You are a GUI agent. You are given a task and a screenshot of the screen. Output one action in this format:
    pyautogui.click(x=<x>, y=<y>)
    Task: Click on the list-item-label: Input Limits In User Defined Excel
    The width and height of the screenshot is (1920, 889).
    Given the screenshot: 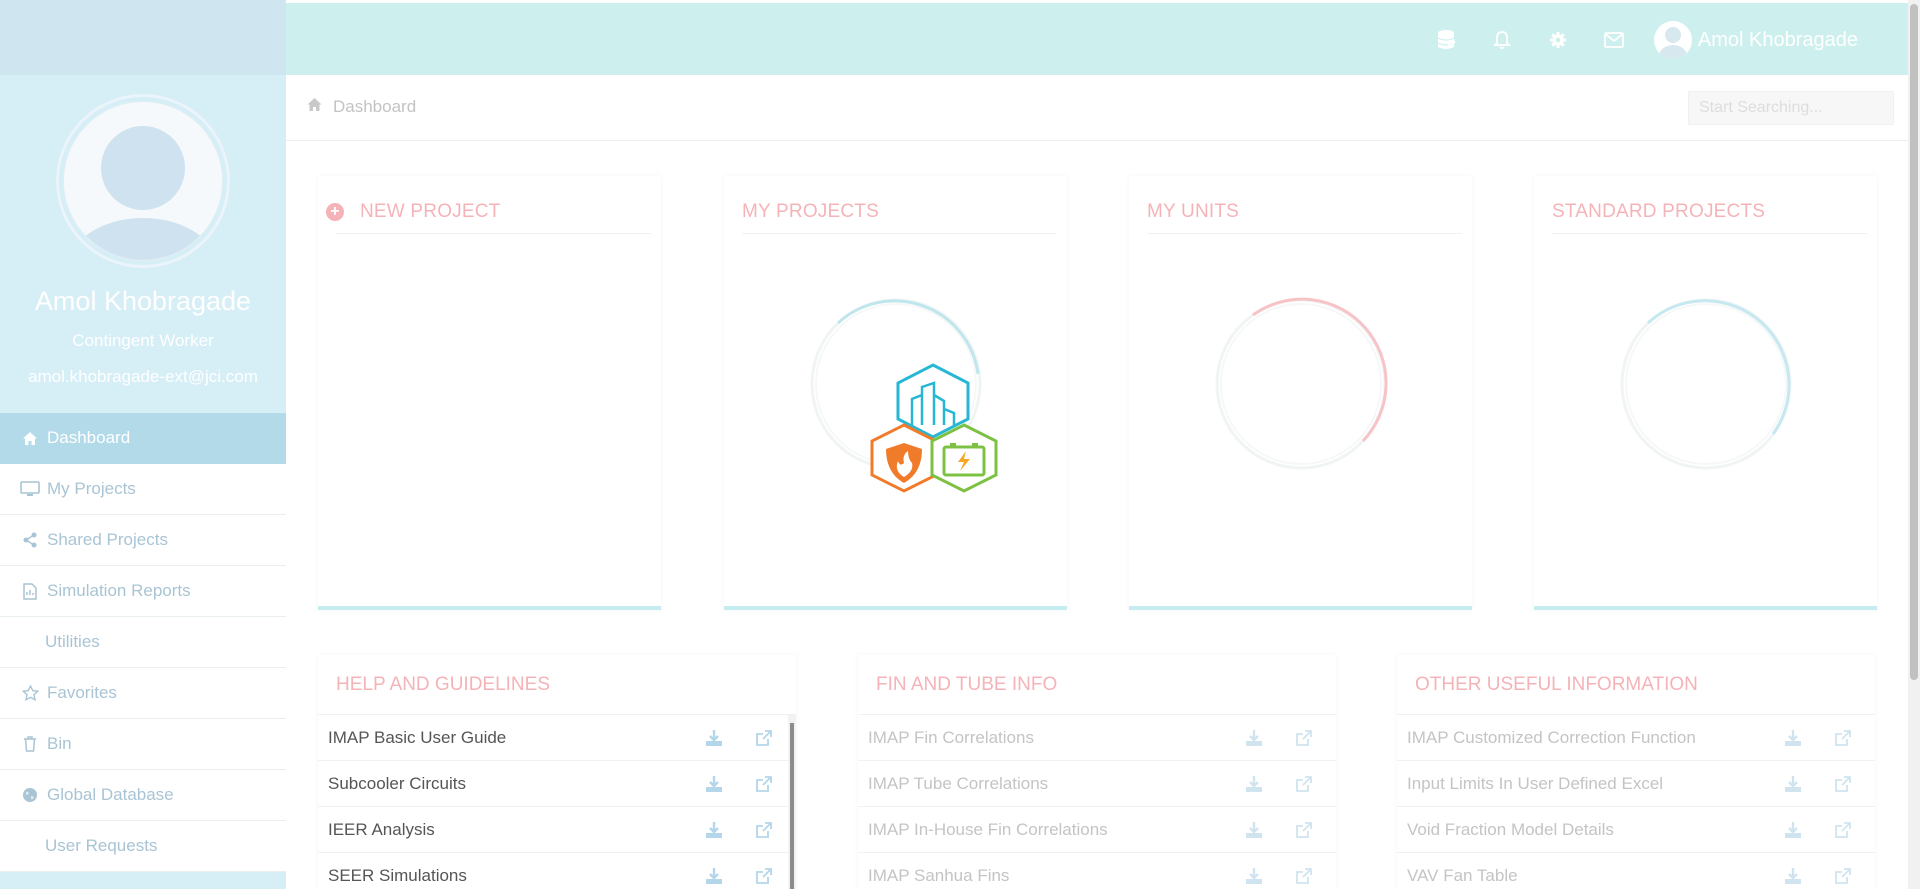 What is the action you would take?
    pyautogui.click(x=1535, y=783)
    